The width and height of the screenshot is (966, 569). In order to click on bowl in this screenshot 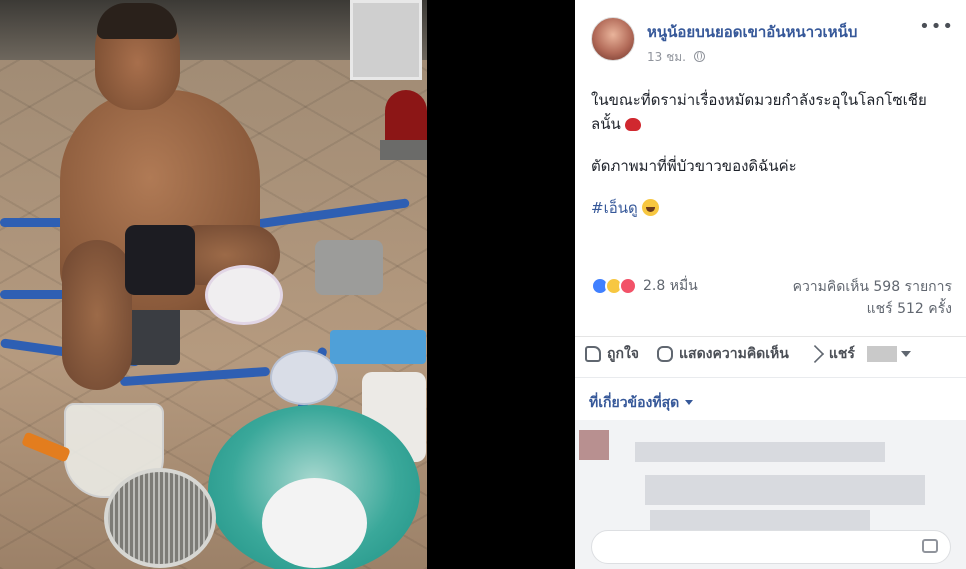, I will do `click(244, 295)`.